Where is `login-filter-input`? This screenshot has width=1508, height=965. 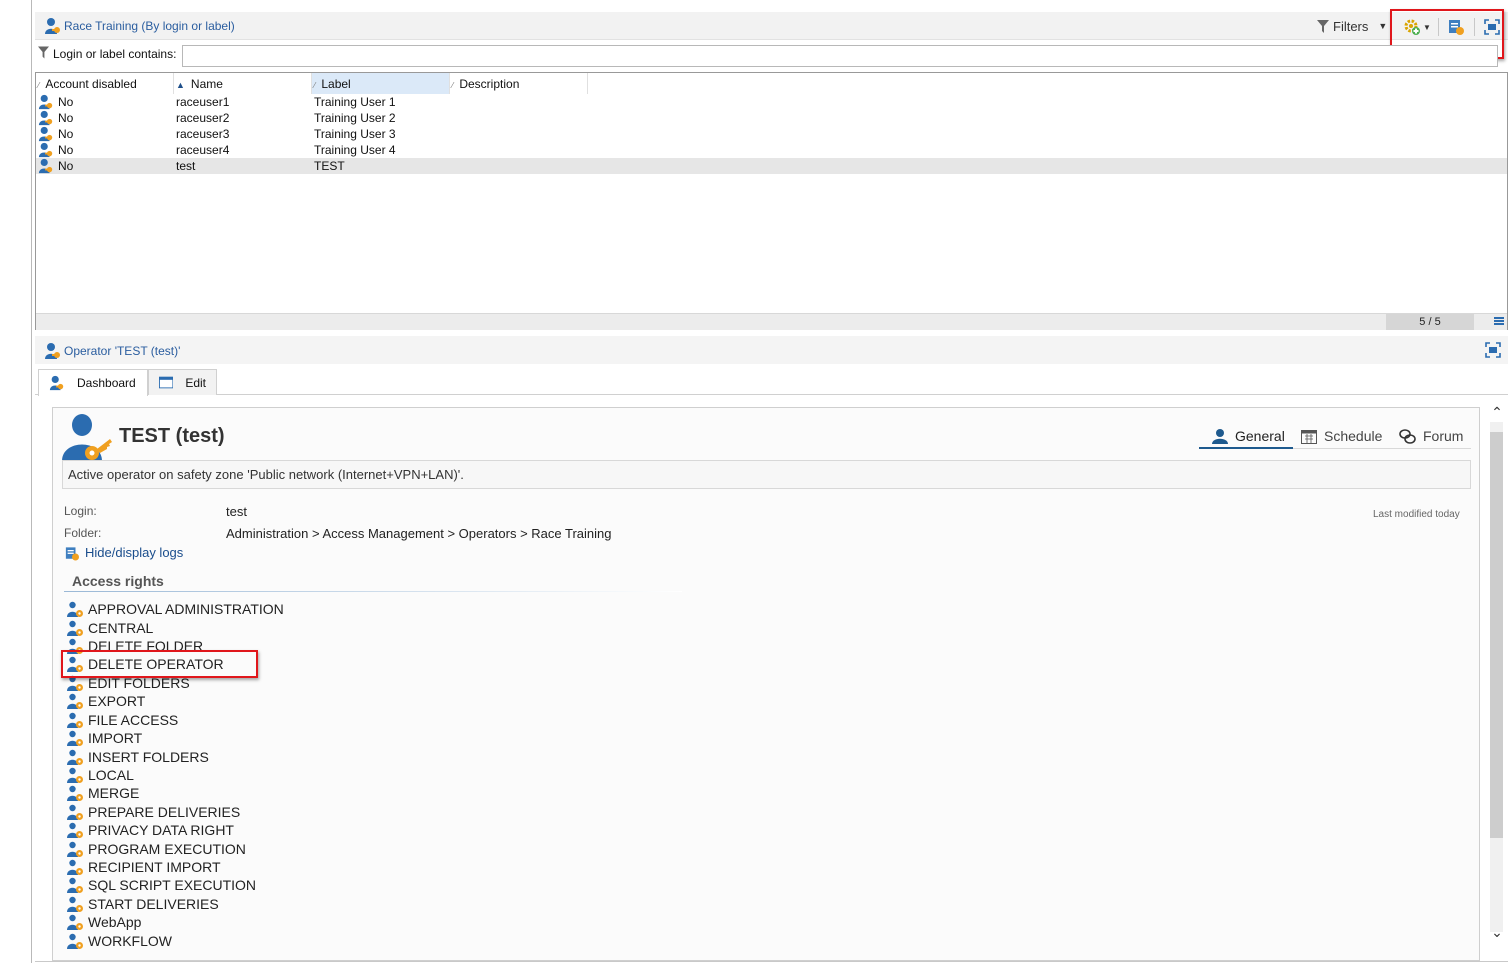 login-filter-input is located at coordinates (840, 56).